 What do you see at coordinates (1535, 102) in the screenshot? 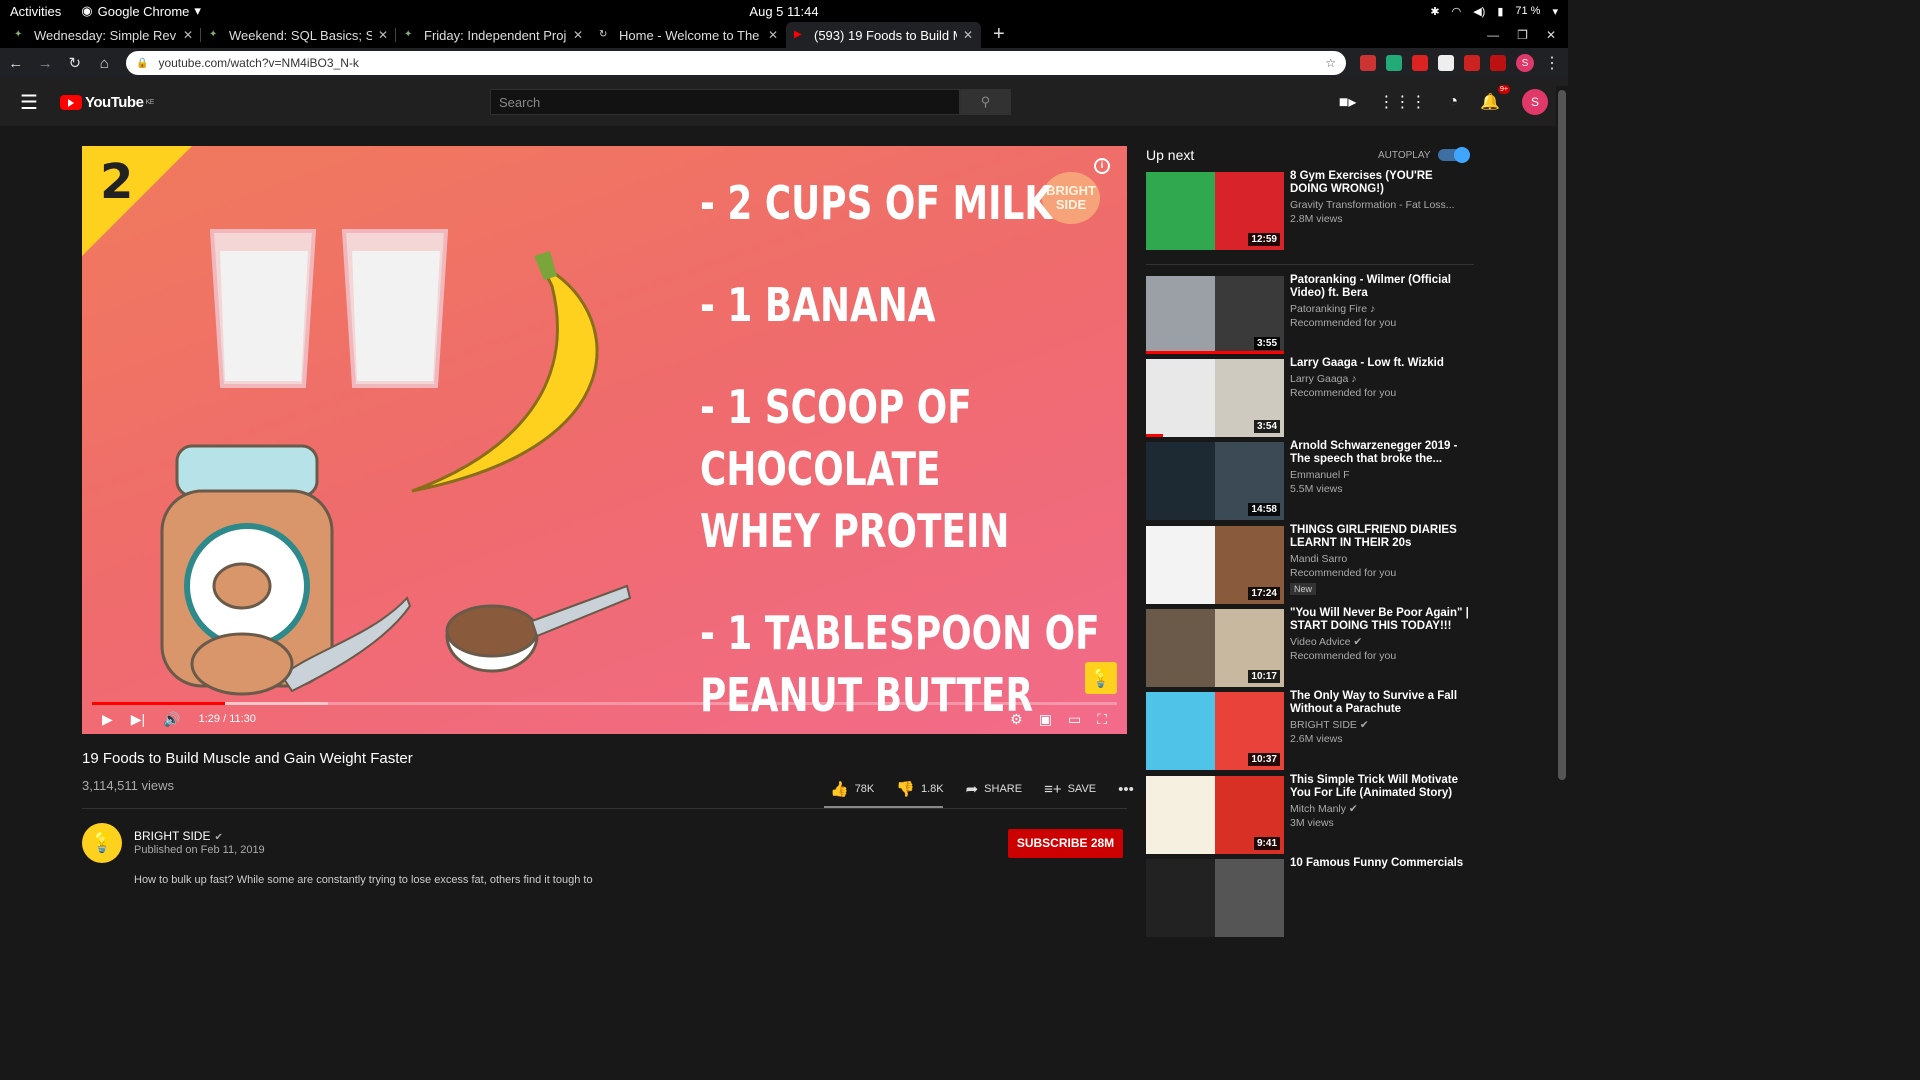
I see `account-avatar: S` at bounding box center [1535, 102].